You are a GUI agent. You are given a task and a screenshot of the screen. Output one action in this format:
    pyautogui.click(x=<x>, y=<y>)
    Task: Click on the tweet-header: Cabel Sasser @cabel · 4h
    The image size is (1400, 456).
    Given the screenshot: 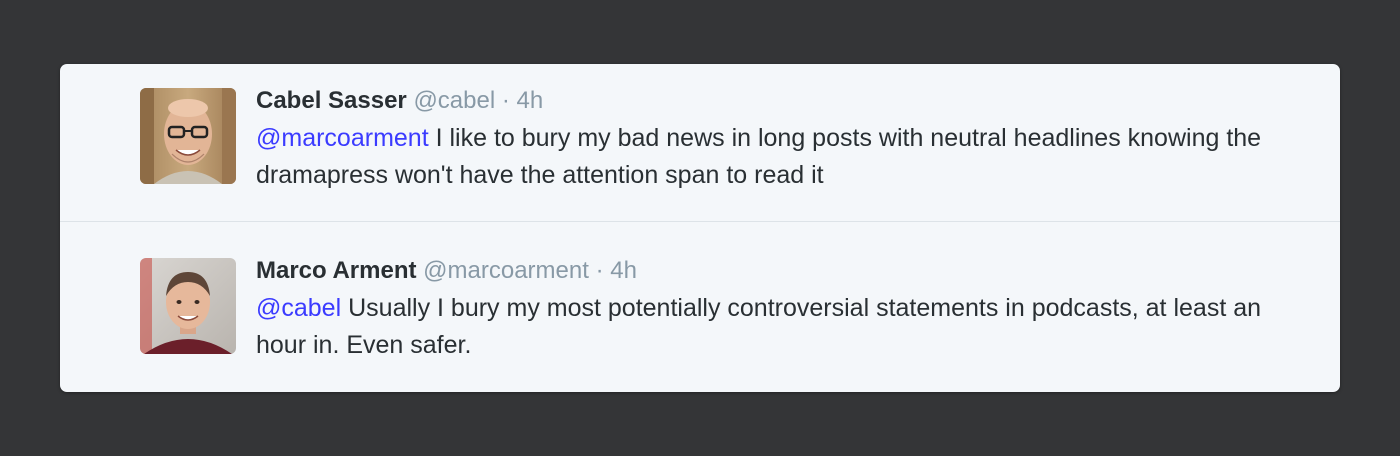 What is the action you would take?
    pyautogui.click(x=399, y=101)
    